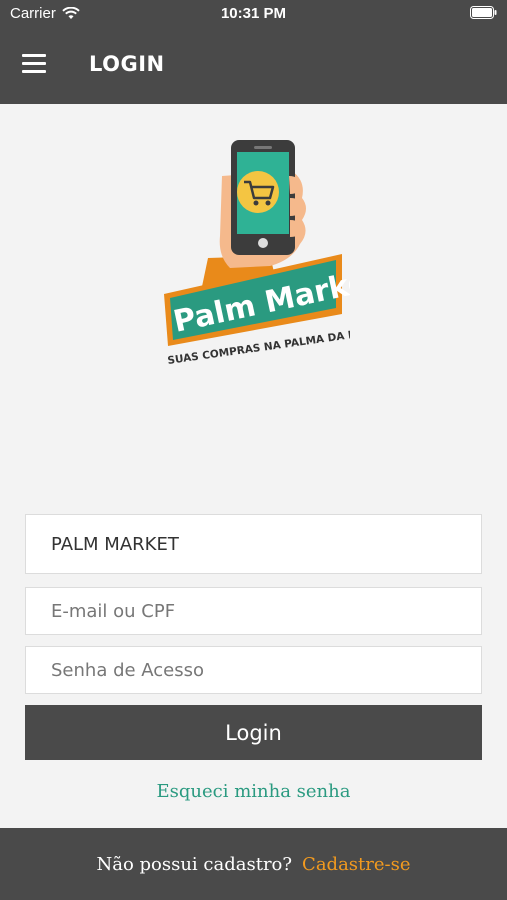  I want to click on footer-bar: Não possui cadastro? Cadastre-se, so click(253, 864).